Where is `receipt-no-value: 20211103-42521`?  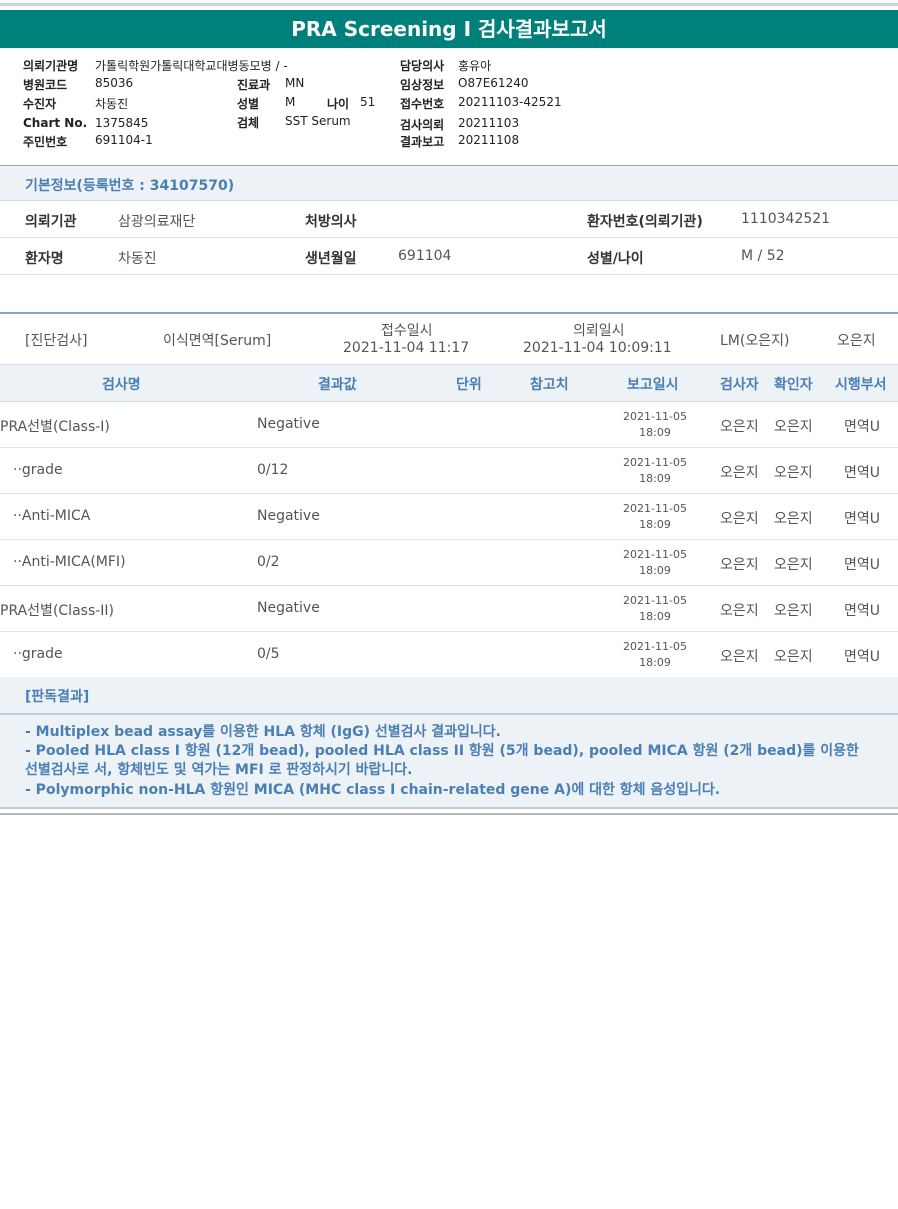 receipt-no-value: 20211103-42521 is located at coordinates (510, 102).